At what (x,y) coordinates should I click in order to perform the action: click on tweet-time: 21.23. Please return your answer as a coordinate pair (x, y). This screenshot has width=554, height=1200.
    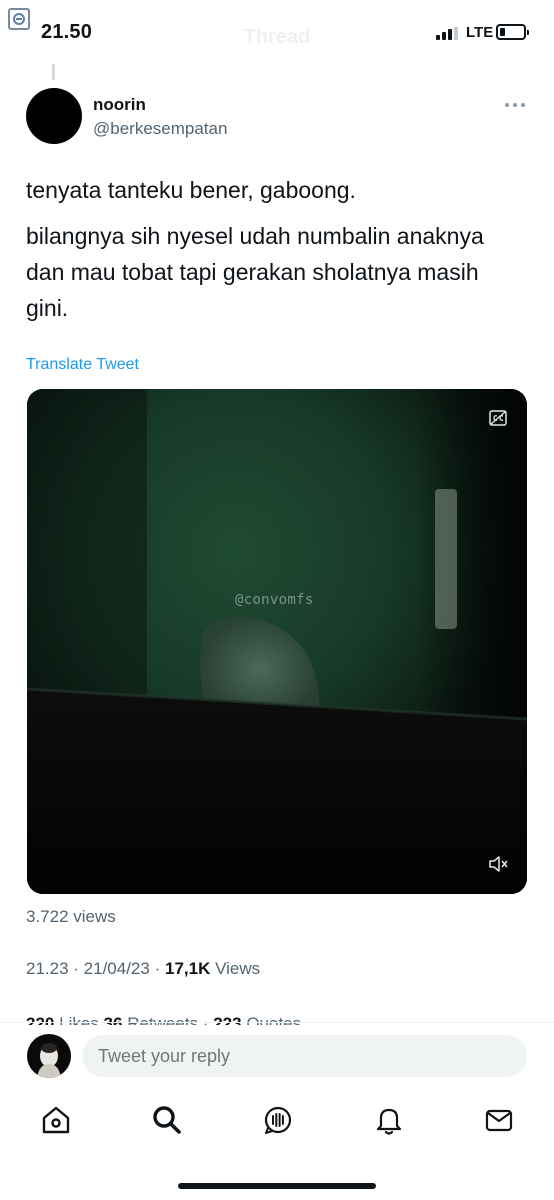
    Looking at the image, I should click on (47, 968).